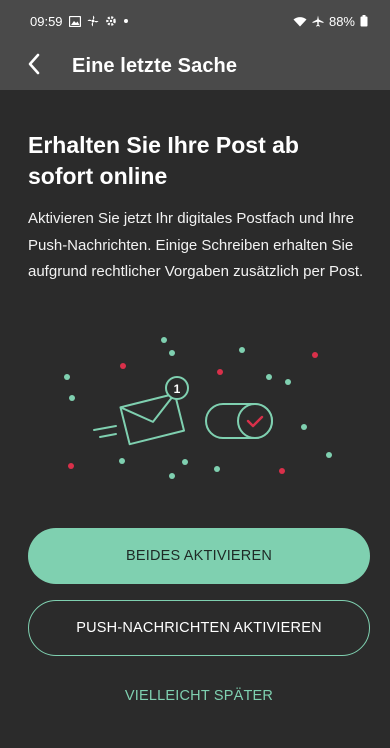 The height and width of the screenshot is (748, 390). Describe the element at coordinates (155, 65) in the screenshot. I see `page-title: Eine letzte Sache` at that location.